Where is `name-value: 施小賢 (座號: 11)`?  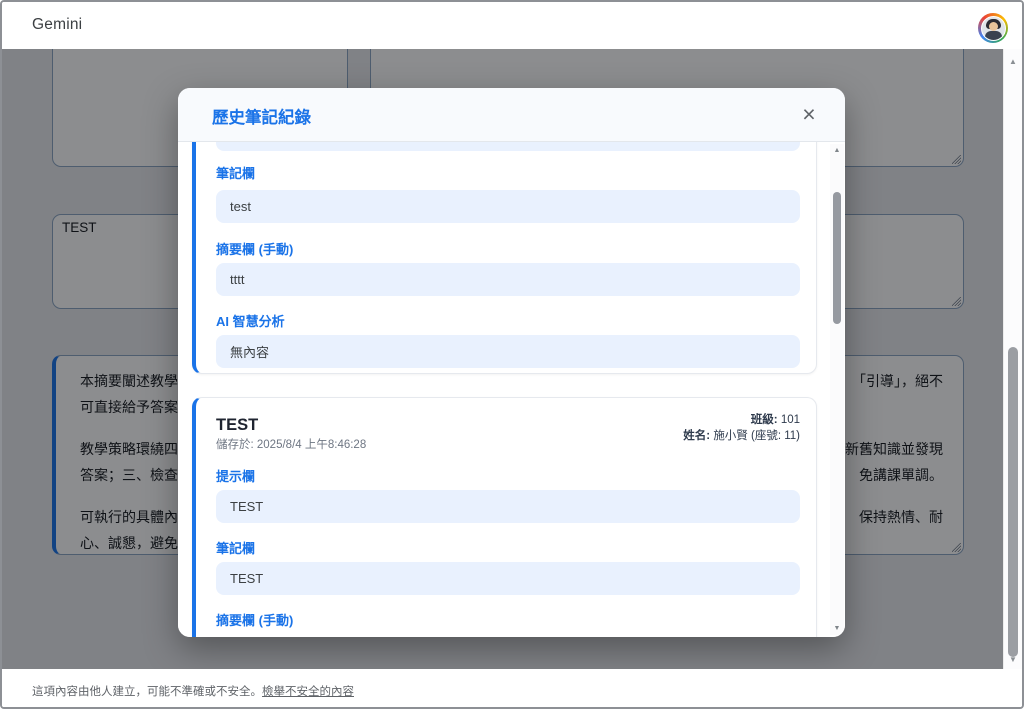
name-value: 施小賢 (座號: 11) is located at coordinates (756, 436).